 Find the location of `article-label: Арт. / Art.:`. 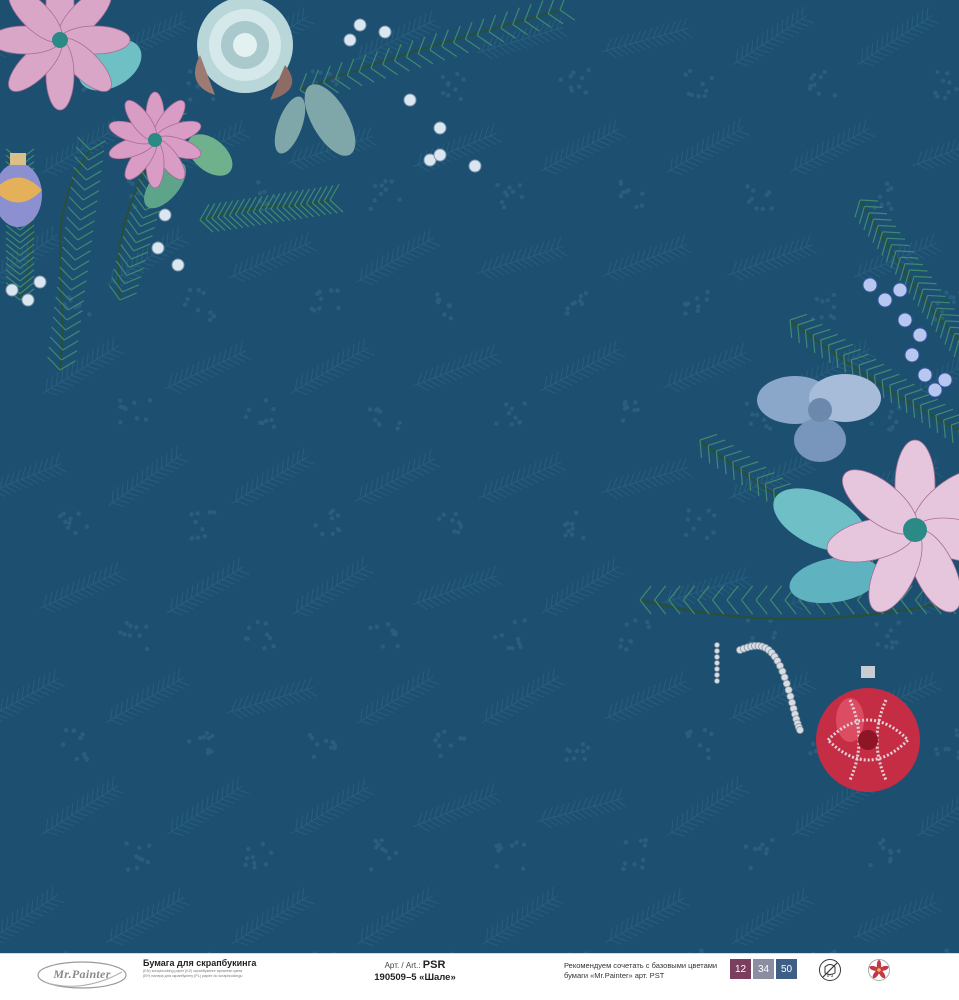

article-label: Арт. / Art.: is located at coordinates (402, 965).